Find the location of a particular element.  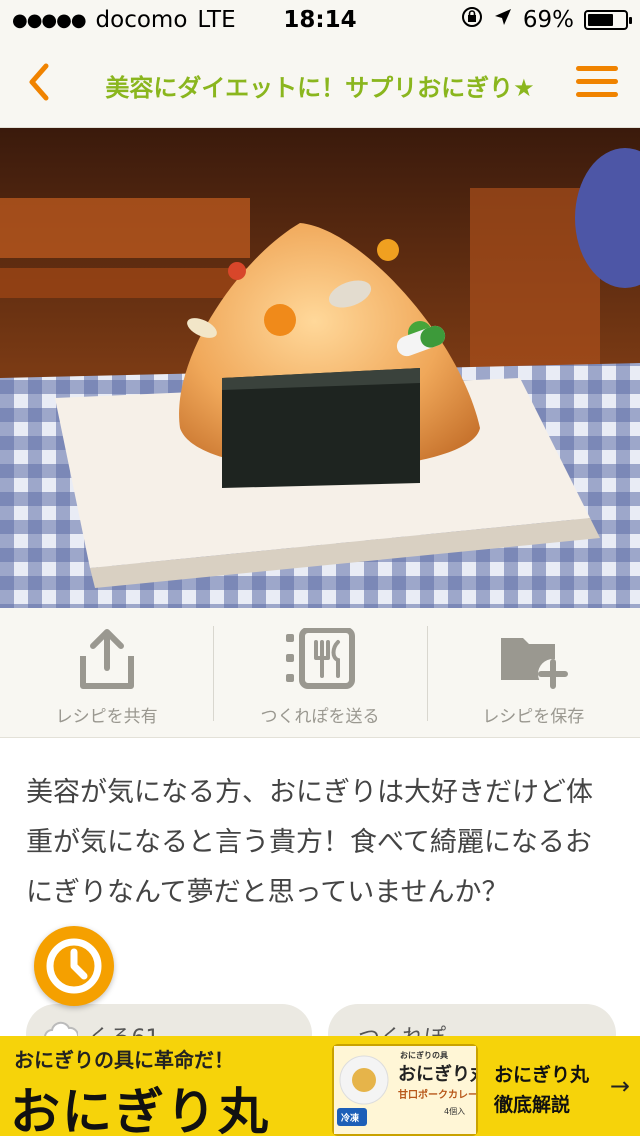

orientation-lock-icon is located at coordinates (472, 20).